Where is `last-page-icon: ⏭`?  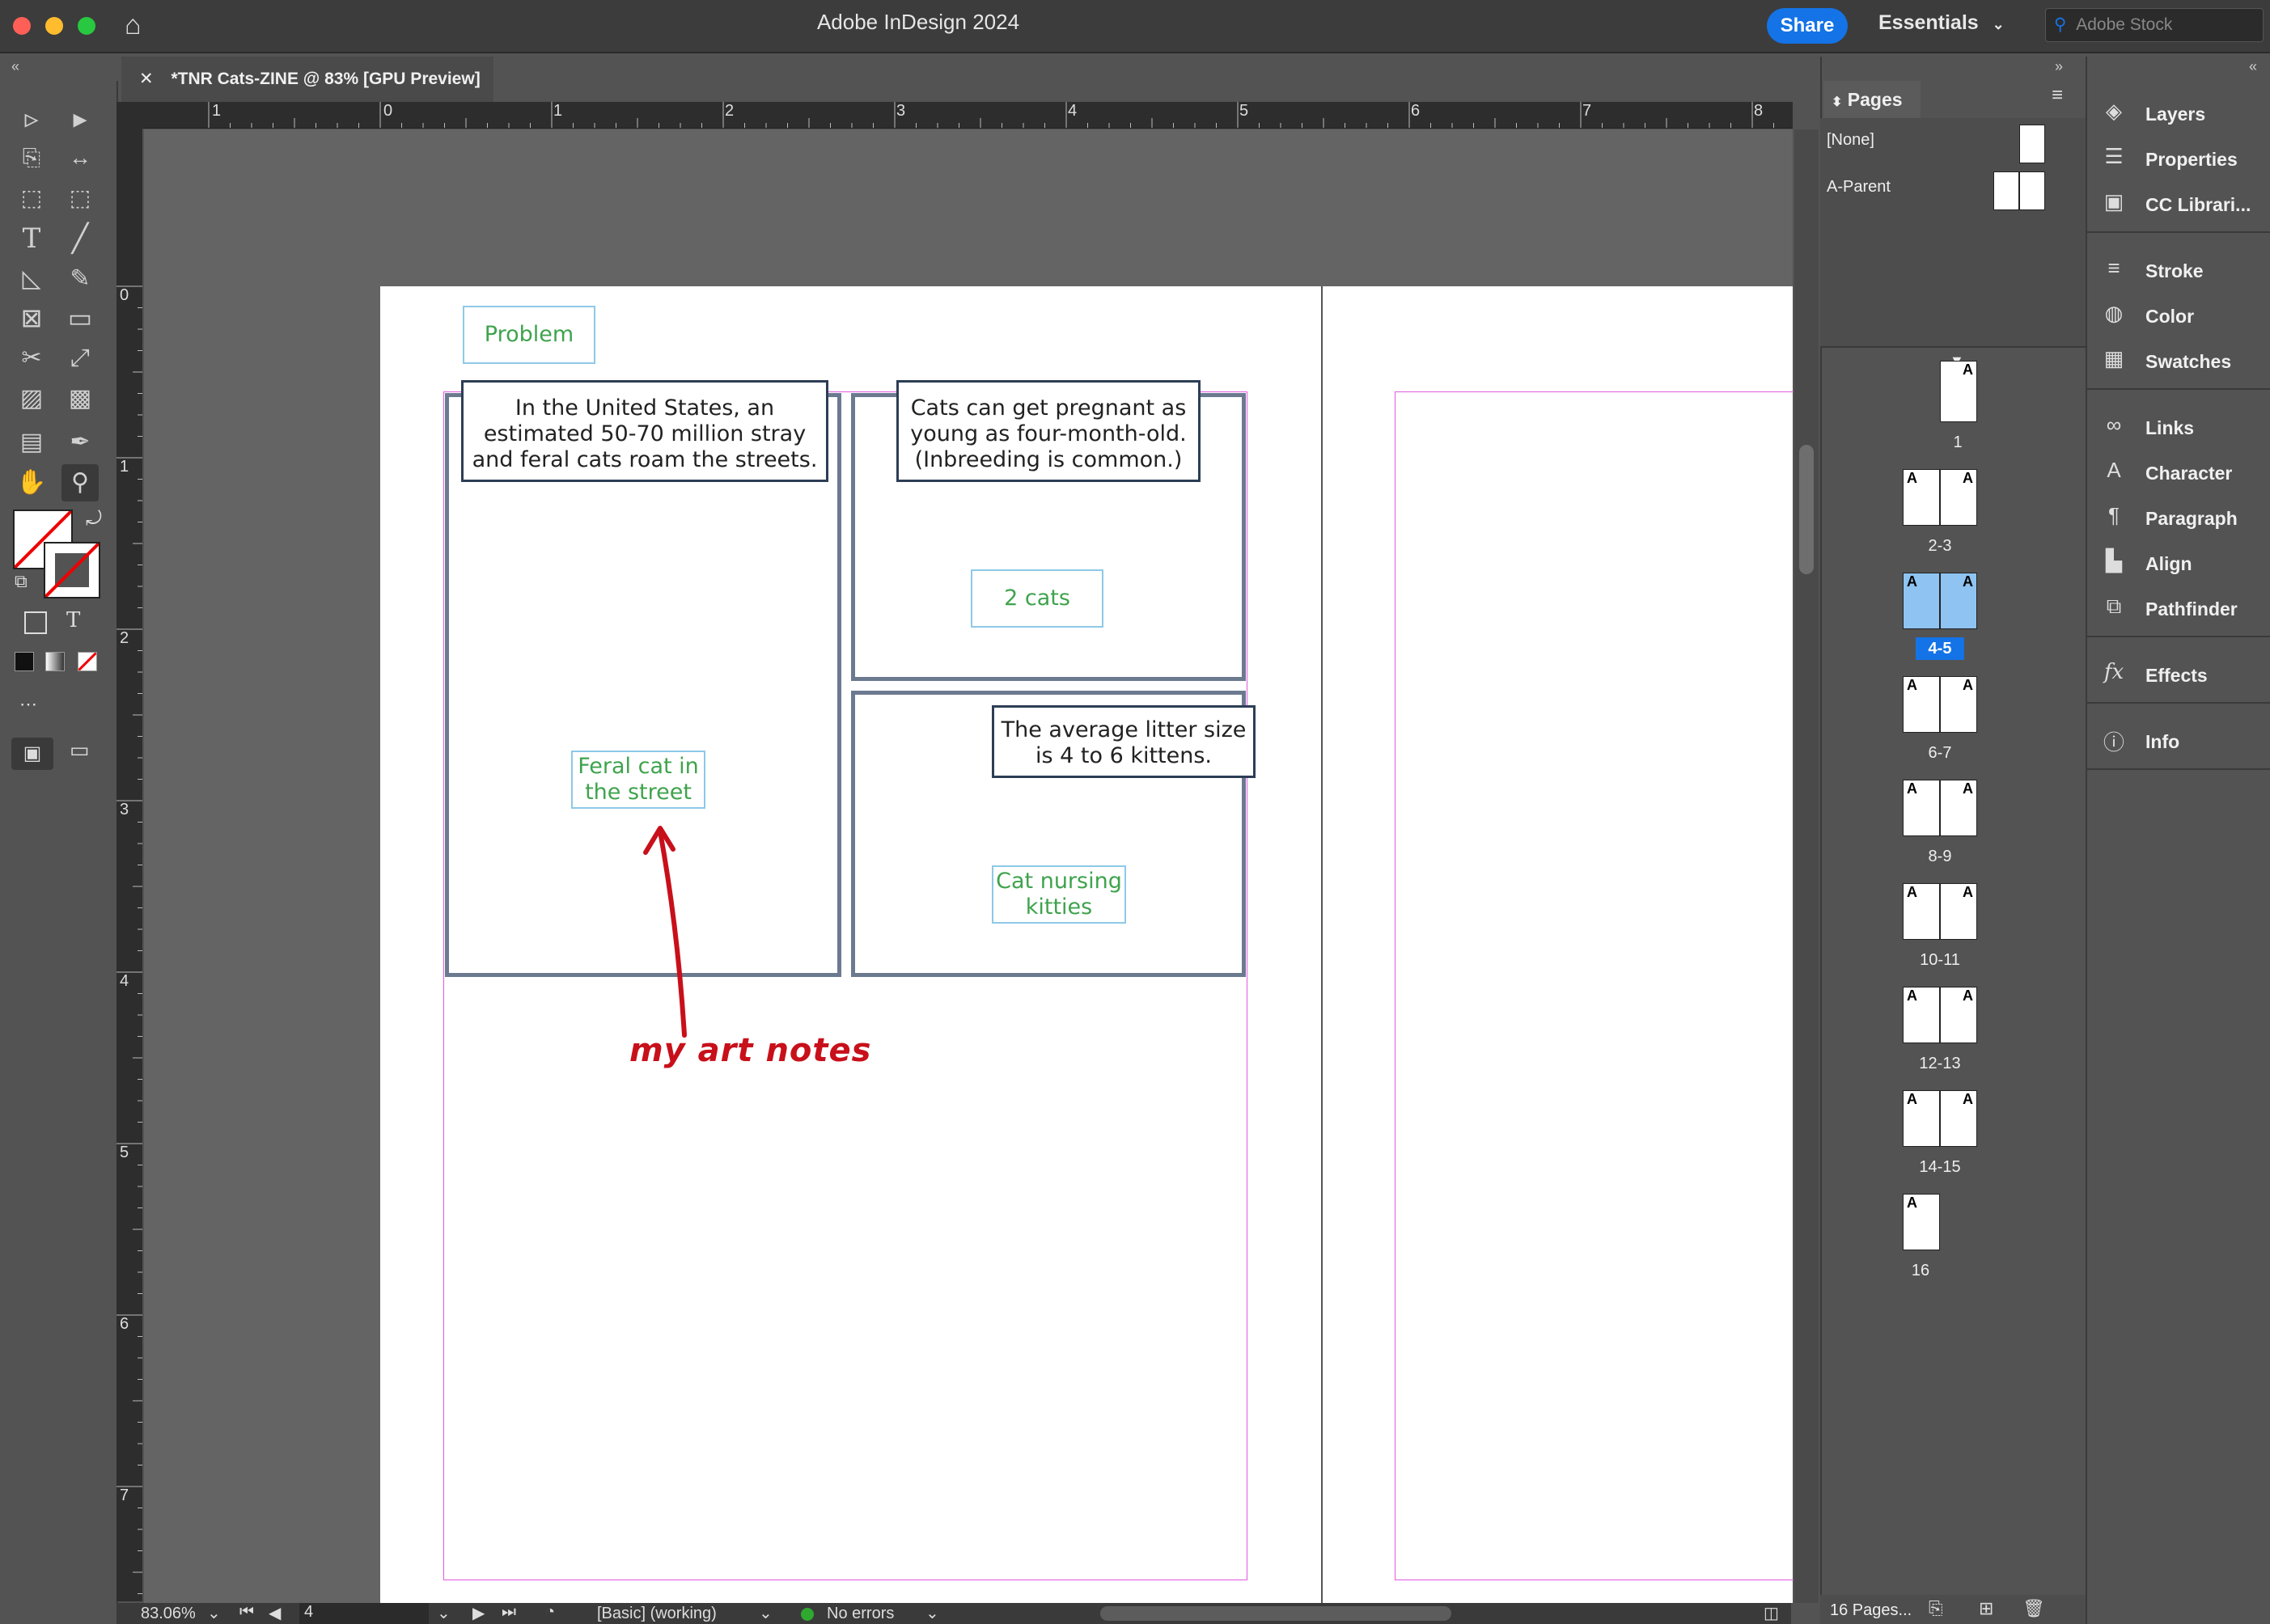
last-page-icon: ⏭ is located at coordinates (509, 1612).